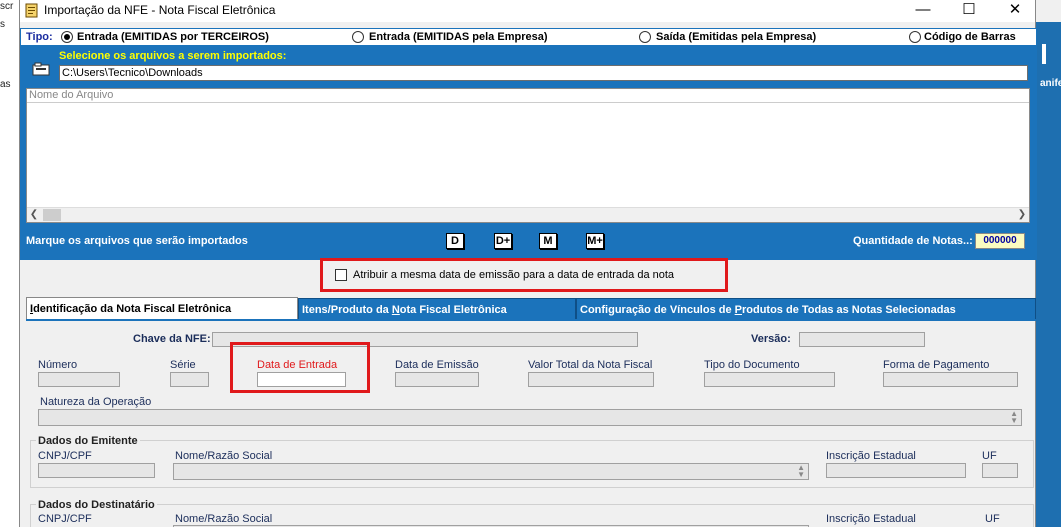  Describe the element at coordinates (950, 379) in the screenshot. I see `forma-pagamento-field` at that location.